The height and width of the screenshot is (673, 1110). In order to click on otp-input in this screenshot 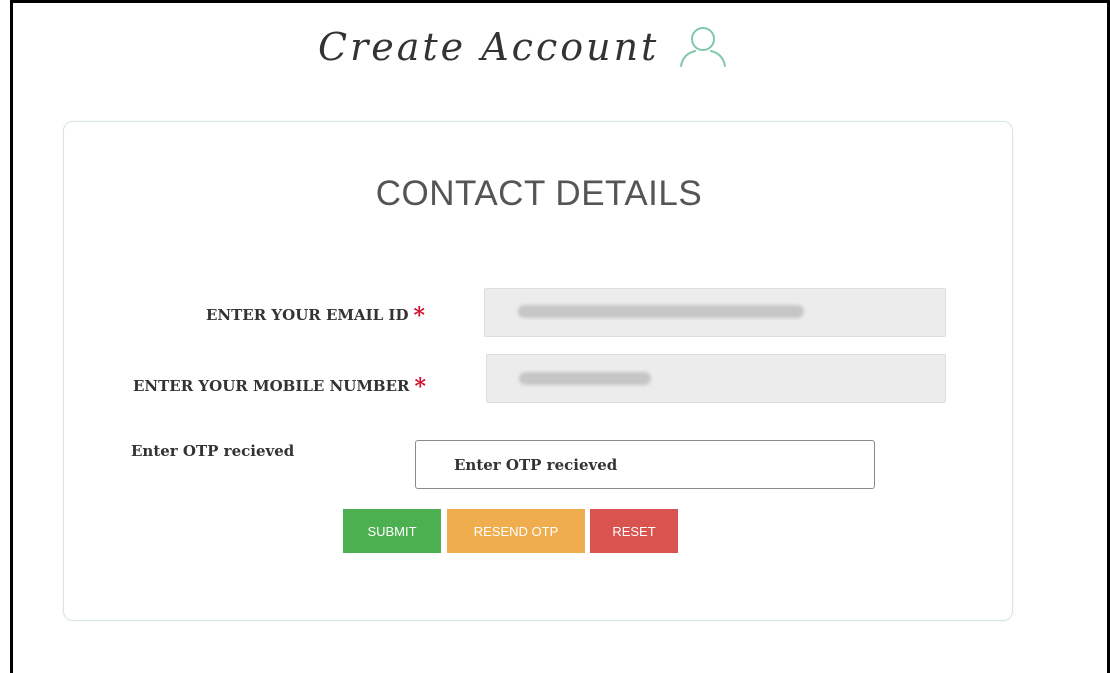, I will do `click(645, 464)`.